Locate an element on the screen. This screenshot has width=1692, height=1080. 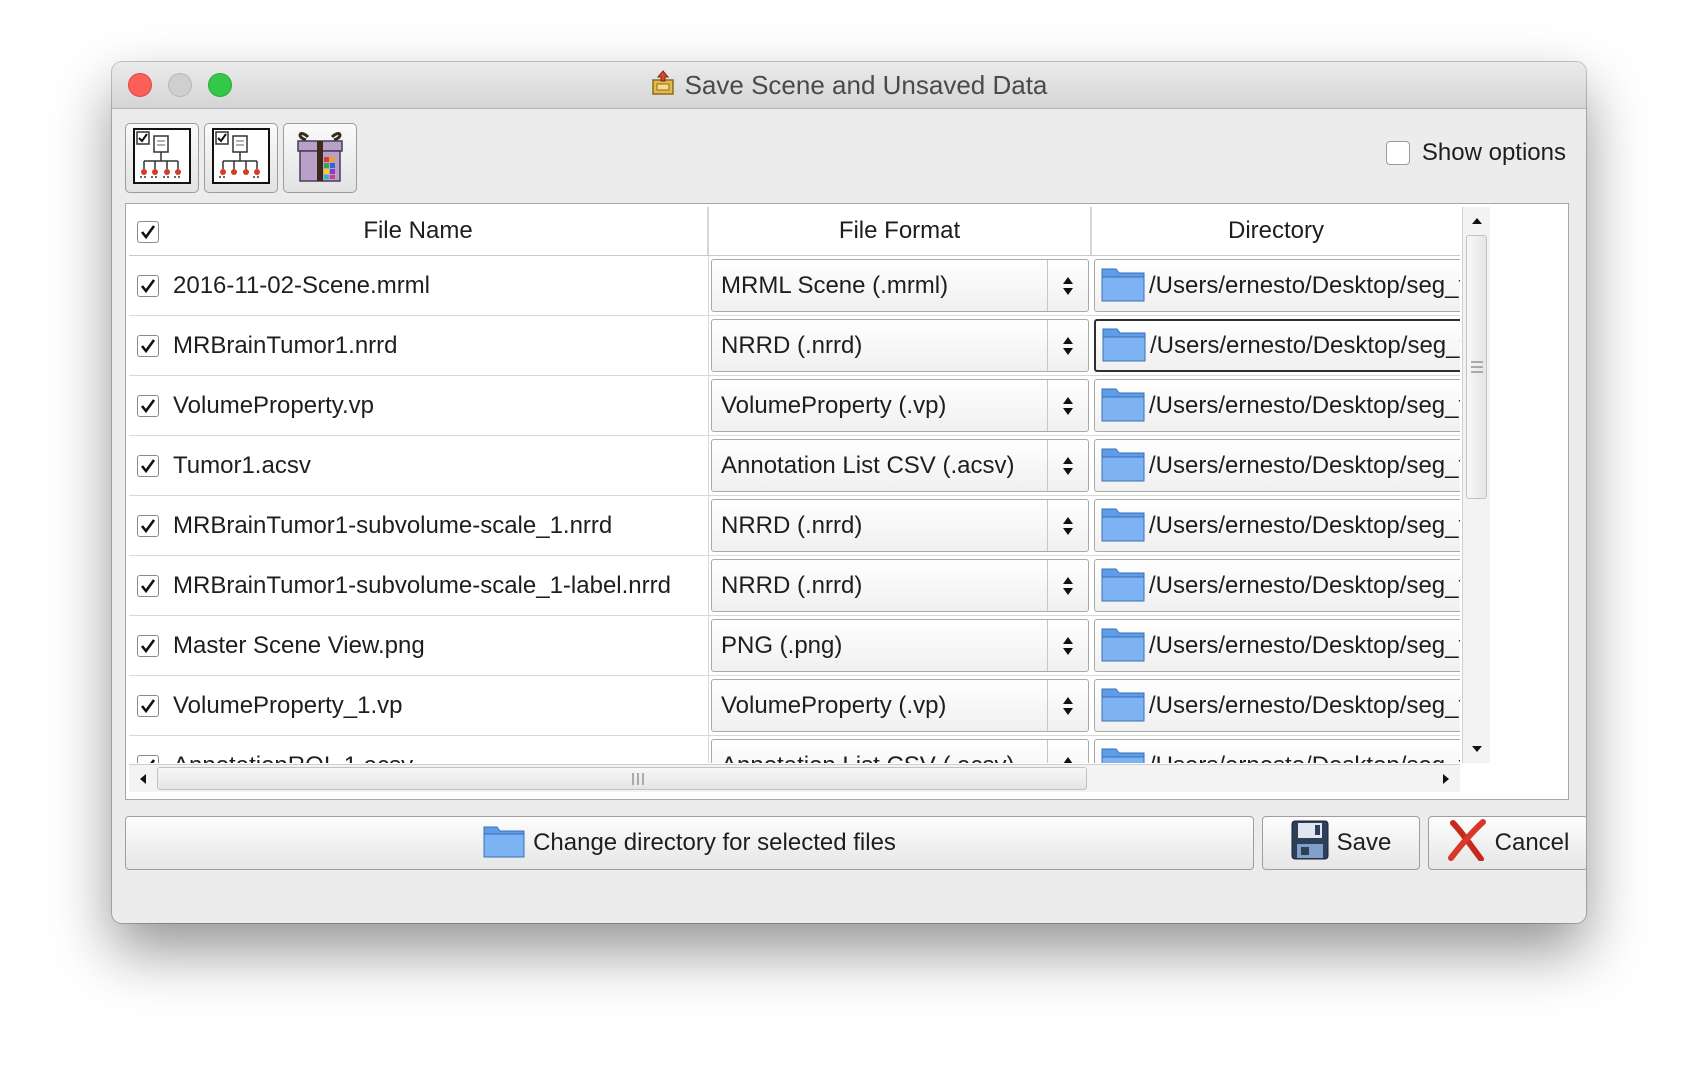
cancel-button: Cancel is located at coordinates (1507, 843).